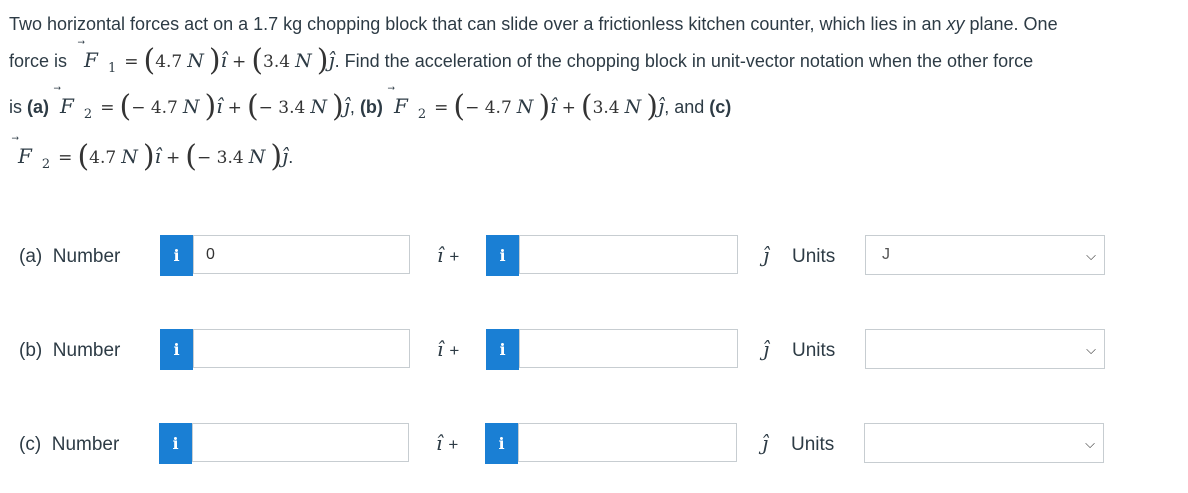 The width and height of the screenshot is (1188, 493). I want to click on force-is-text: force is, so click(38, 61).